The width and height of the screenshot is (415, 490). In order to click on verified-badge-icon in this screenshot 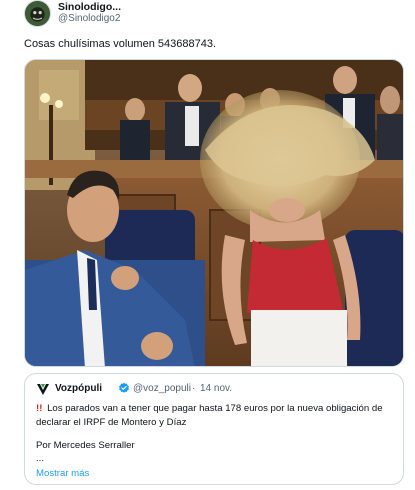, I will do `click(124, 387)`.